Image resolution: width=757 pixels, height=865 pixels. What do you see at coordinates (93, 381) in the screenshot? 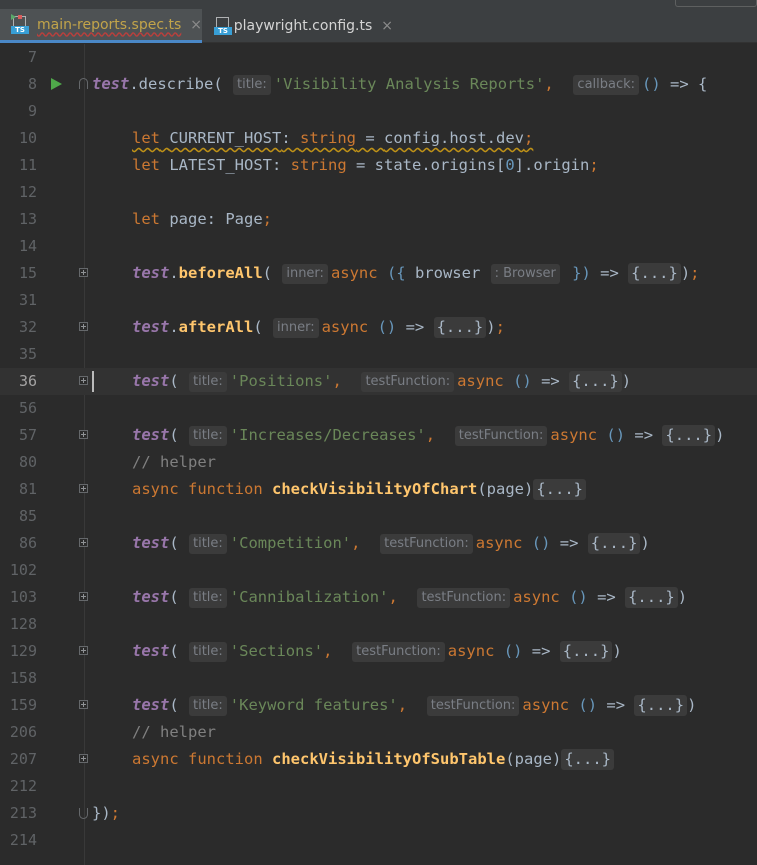
I see `text-caret` at bounding box center [93, 381].